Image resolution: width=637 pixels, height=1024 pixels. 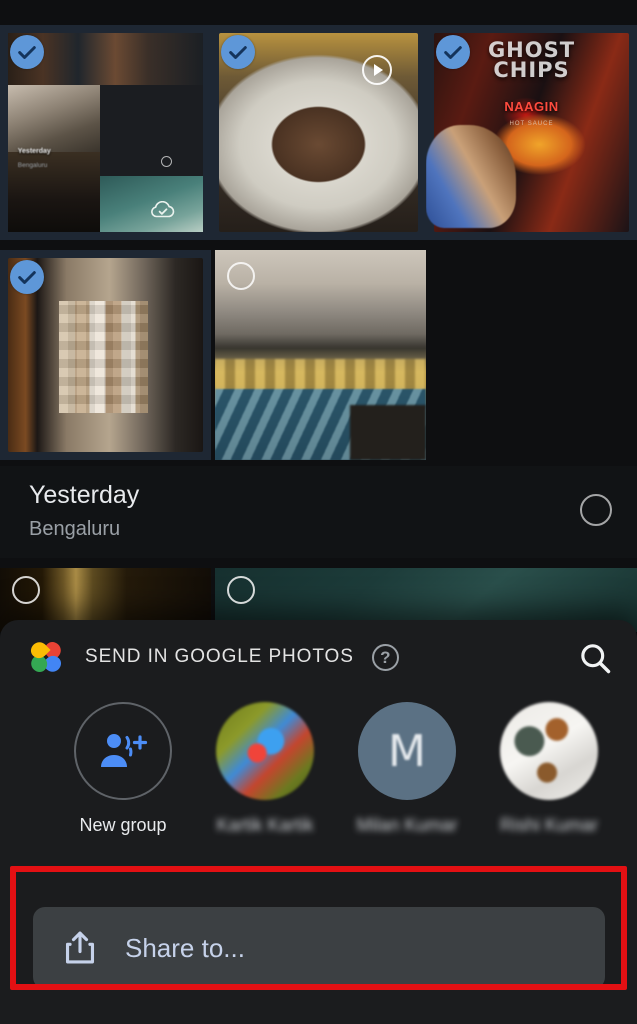 I want to click on share-upload-icon, so click(x=80, y=947).